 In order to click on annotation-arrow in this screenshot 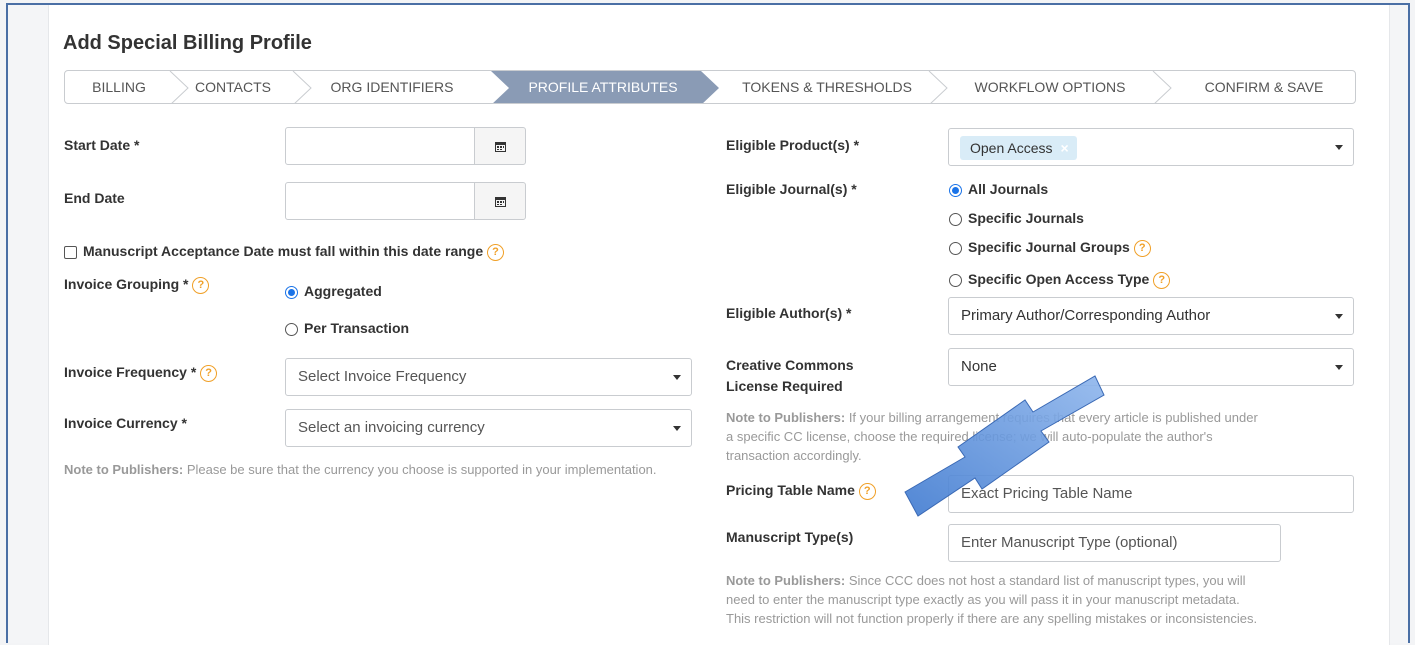, I will do `click(1004, 446)`.